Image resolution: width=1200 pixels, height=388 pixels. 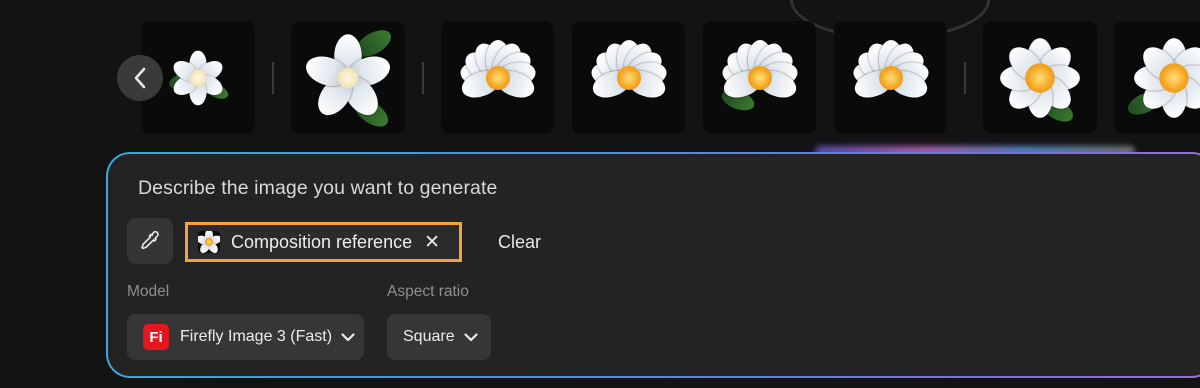 I want to click on composition-reference-label: Composition reference, so click(x=322, y=241).